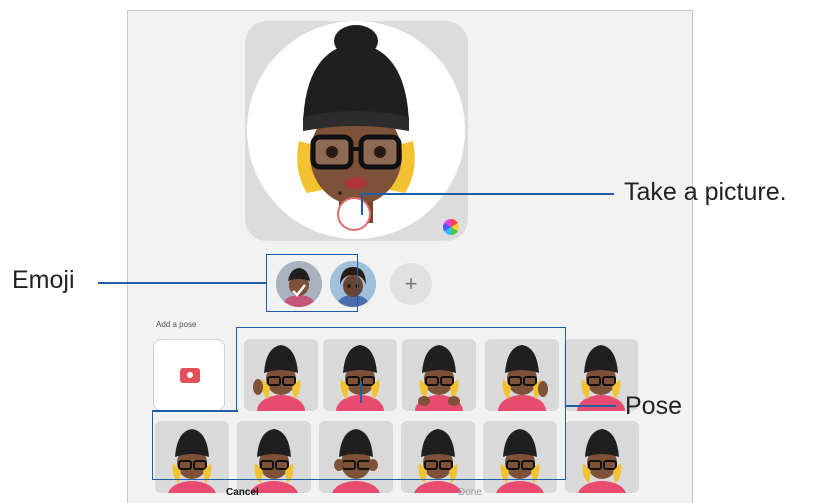  I want to click on add-icon: +, so click(411, 283).